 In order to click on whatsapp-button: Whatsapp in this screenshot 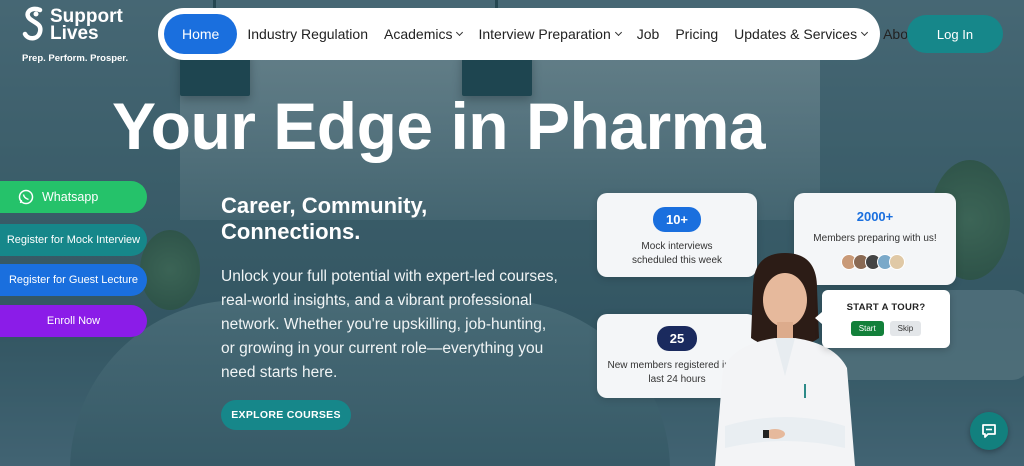, I will do `click(73, 197)`.